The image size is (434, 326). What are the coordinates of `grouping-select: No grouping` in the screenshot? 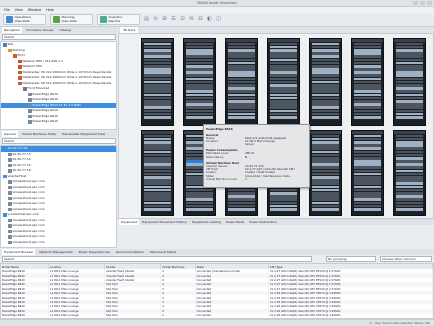 It's located at (351, 259).